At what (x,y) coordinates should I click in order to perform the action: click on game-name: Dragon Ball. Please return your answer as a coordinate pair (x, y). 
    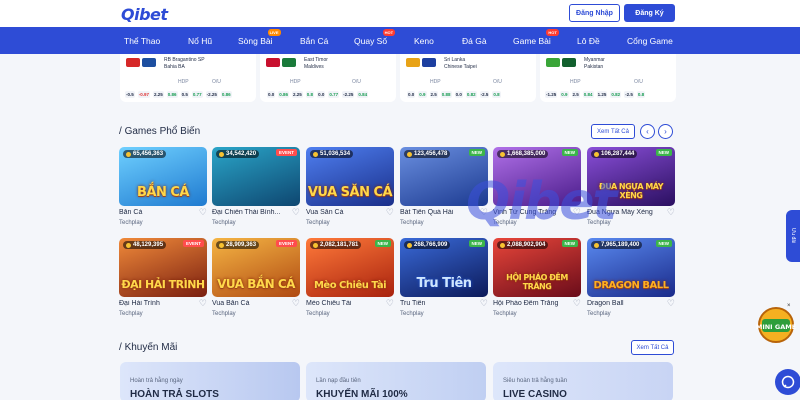
    Looking at the image, I should click on (605, 303).